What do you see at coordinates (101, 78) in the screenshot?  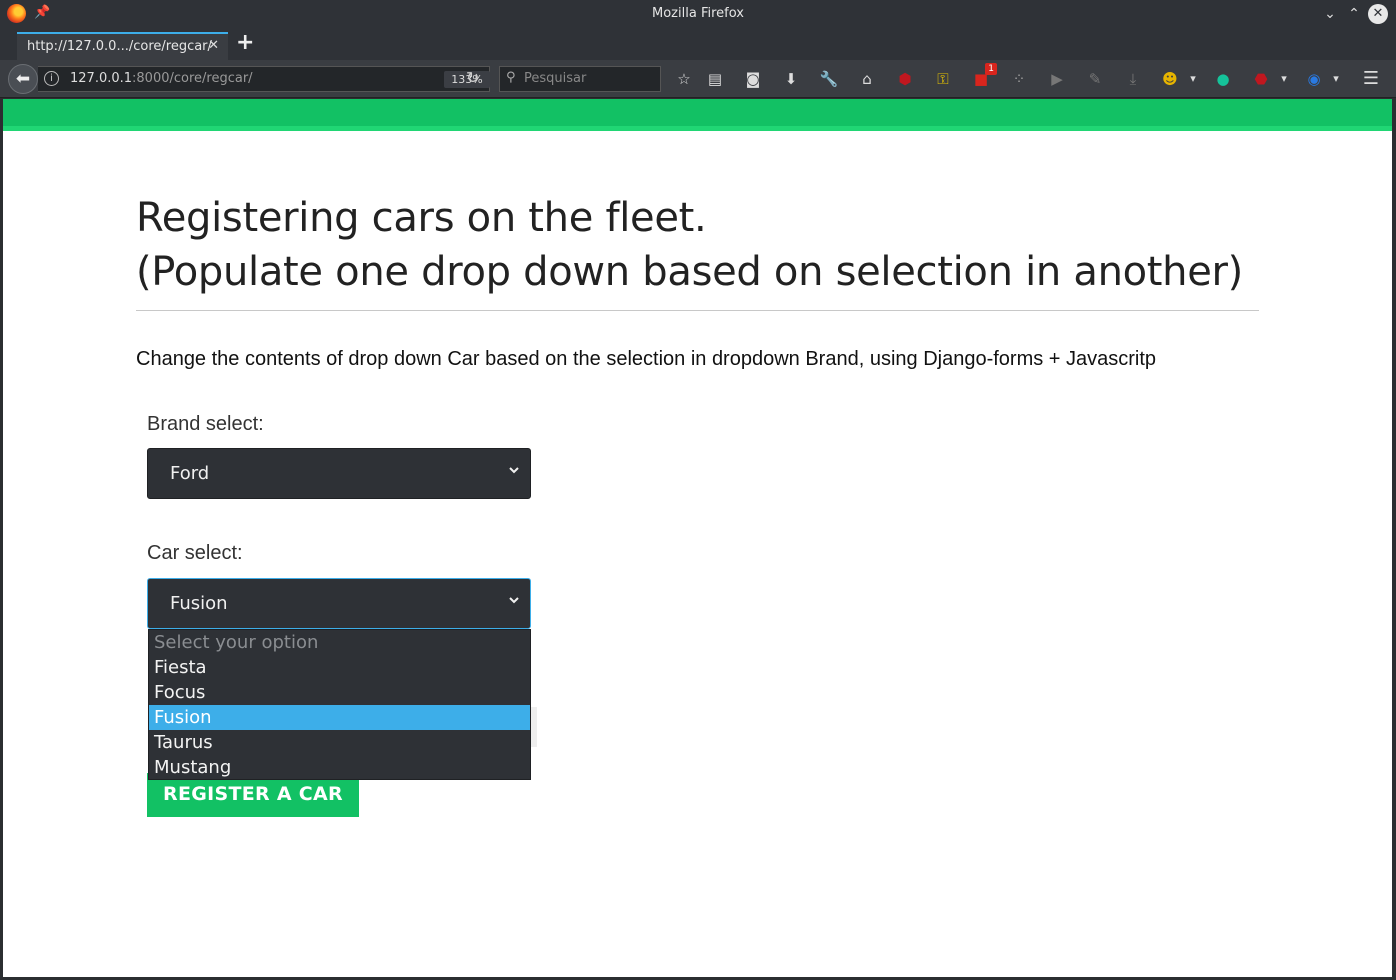 I see `url-host: 127.0.0.1` at bounding box center [101, 78].